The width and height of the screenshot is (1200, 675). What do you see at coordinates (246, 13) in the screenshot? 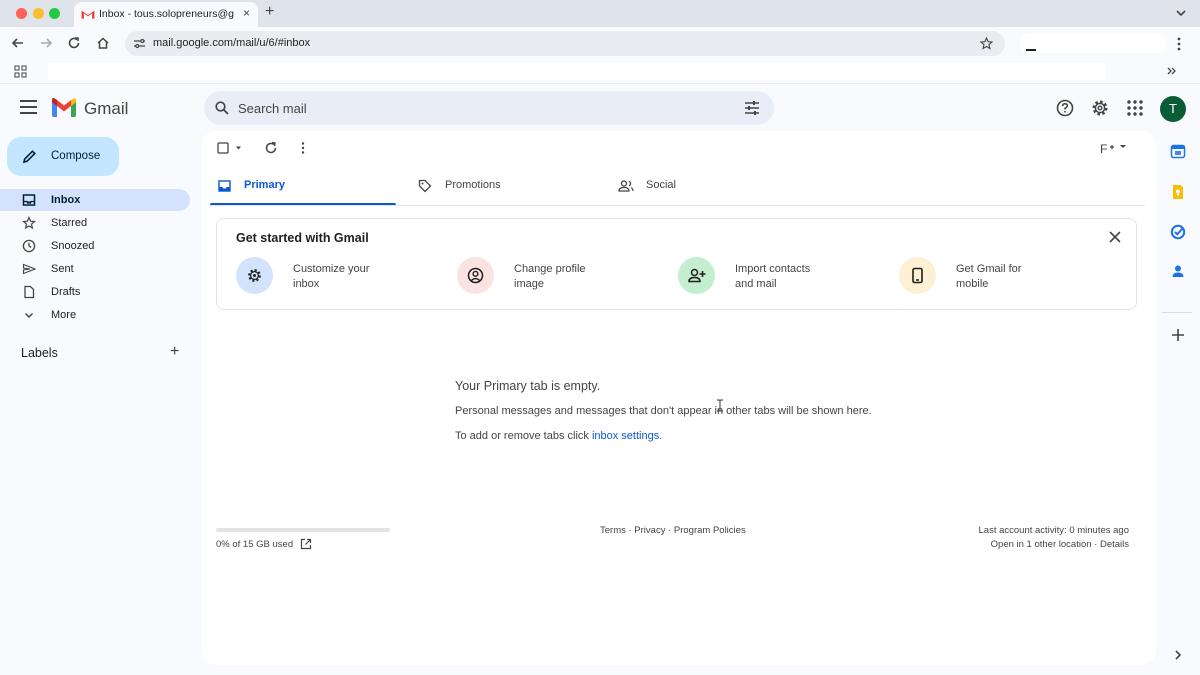
I see `tab-close-icon: ×` at bounding box center [246, 13].